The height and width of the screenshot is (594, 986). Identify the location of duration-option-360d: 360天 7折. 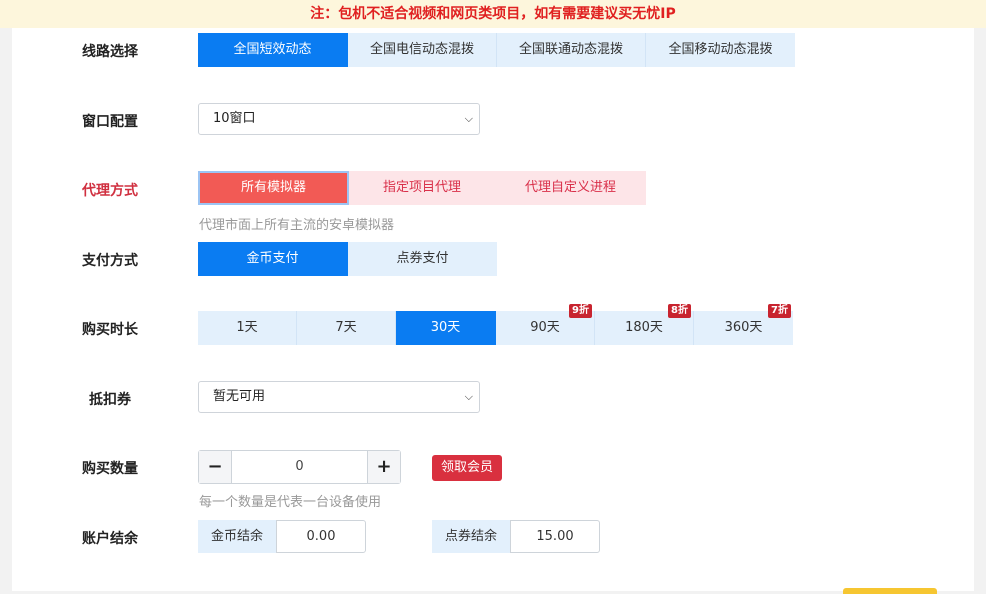
(743, 324).